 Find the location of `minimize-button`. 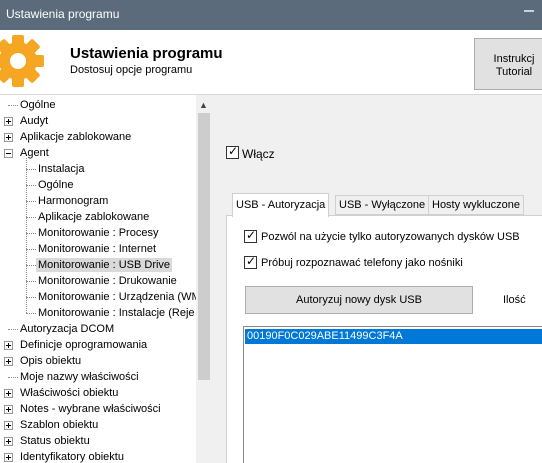

minimize-button is located at coordinates (529, 11).